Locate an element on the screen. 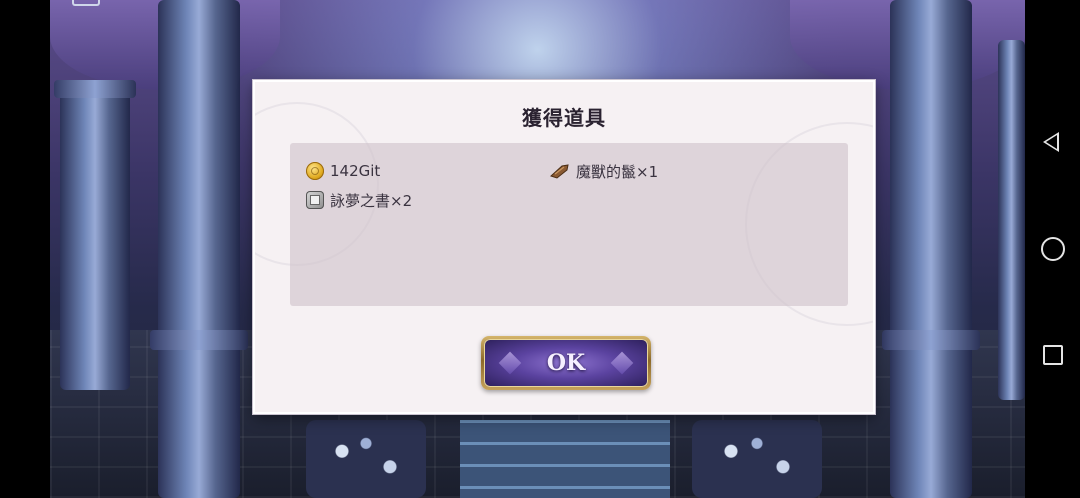 Image resolution: width=1080 pixels, height=498 pixels. list-item: 142Git is located at coordinates (343, 171).